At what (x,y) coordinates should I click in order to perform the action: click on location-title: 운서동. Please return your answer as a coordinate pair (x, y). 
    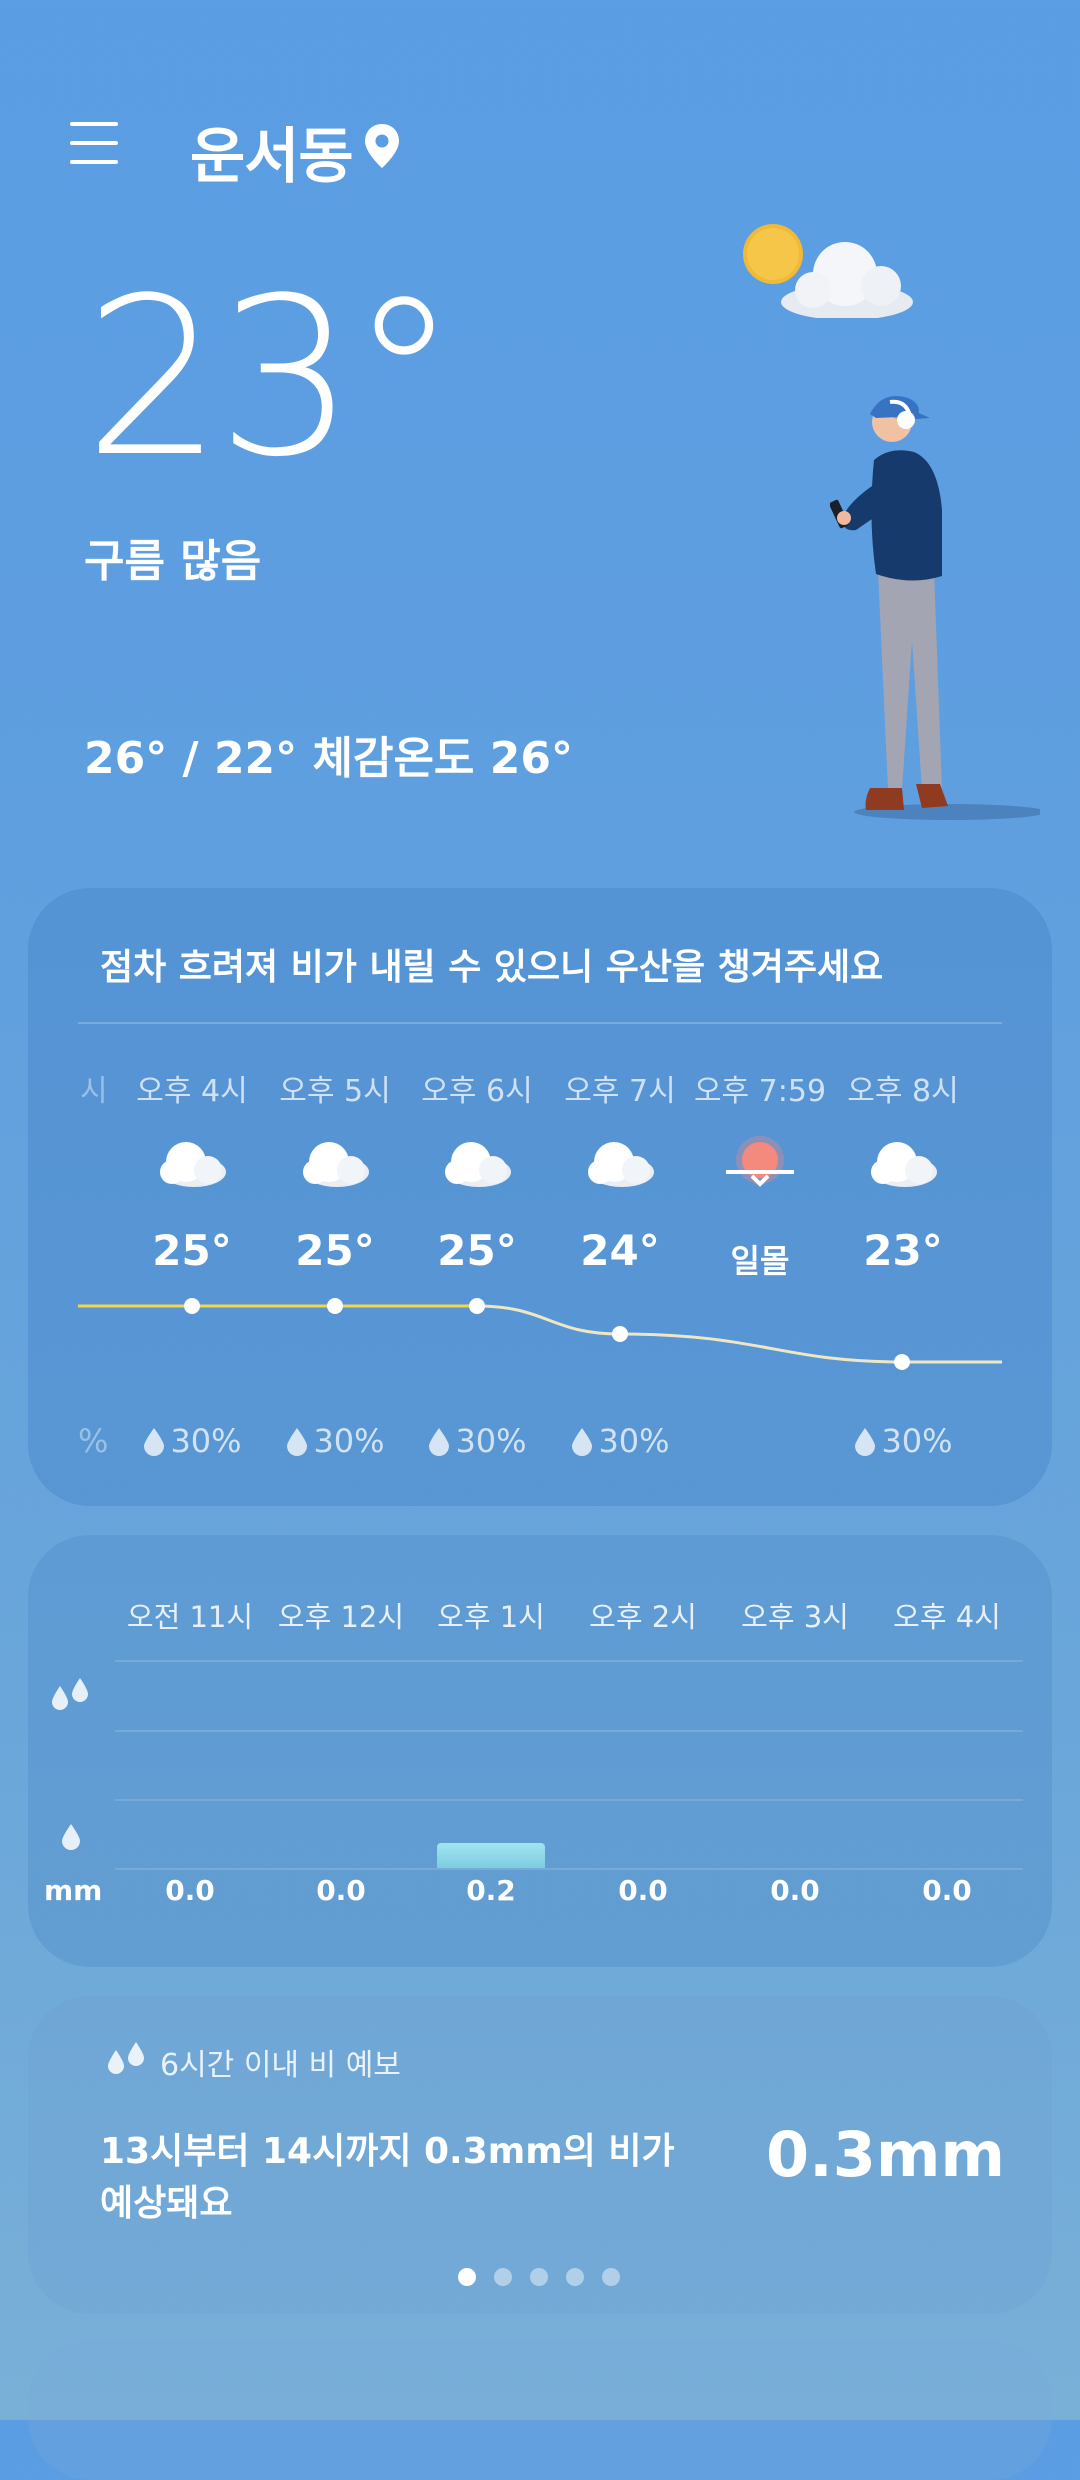
    Looking at the image, I should click on (272, 151).